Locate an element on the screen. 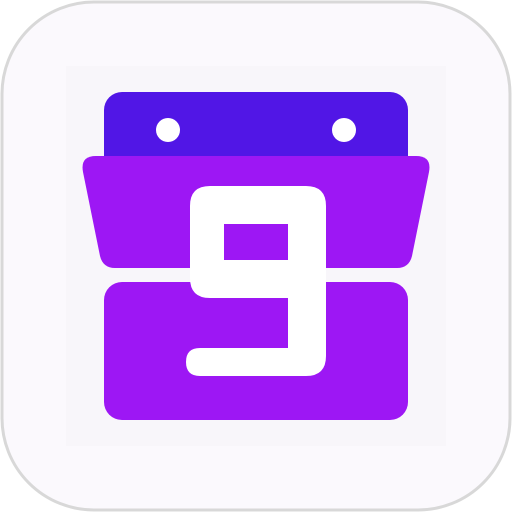  binding-ring-right is located at coordinates (344, 130).